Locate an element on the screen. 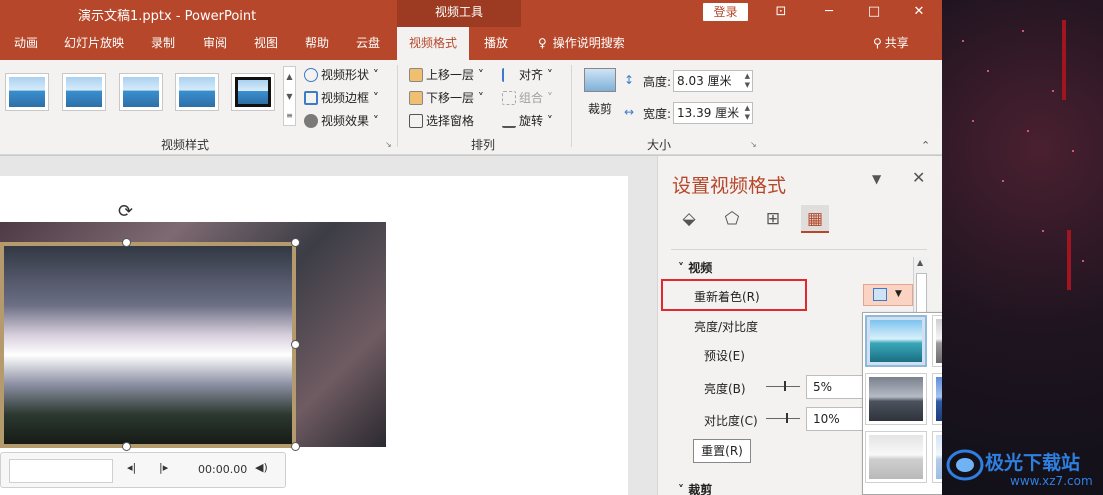 Image resolution: width=1103 pixels, height=495 pixels. video-effects-button: 视频效果 ˅ is located at coordinates (341, 120).